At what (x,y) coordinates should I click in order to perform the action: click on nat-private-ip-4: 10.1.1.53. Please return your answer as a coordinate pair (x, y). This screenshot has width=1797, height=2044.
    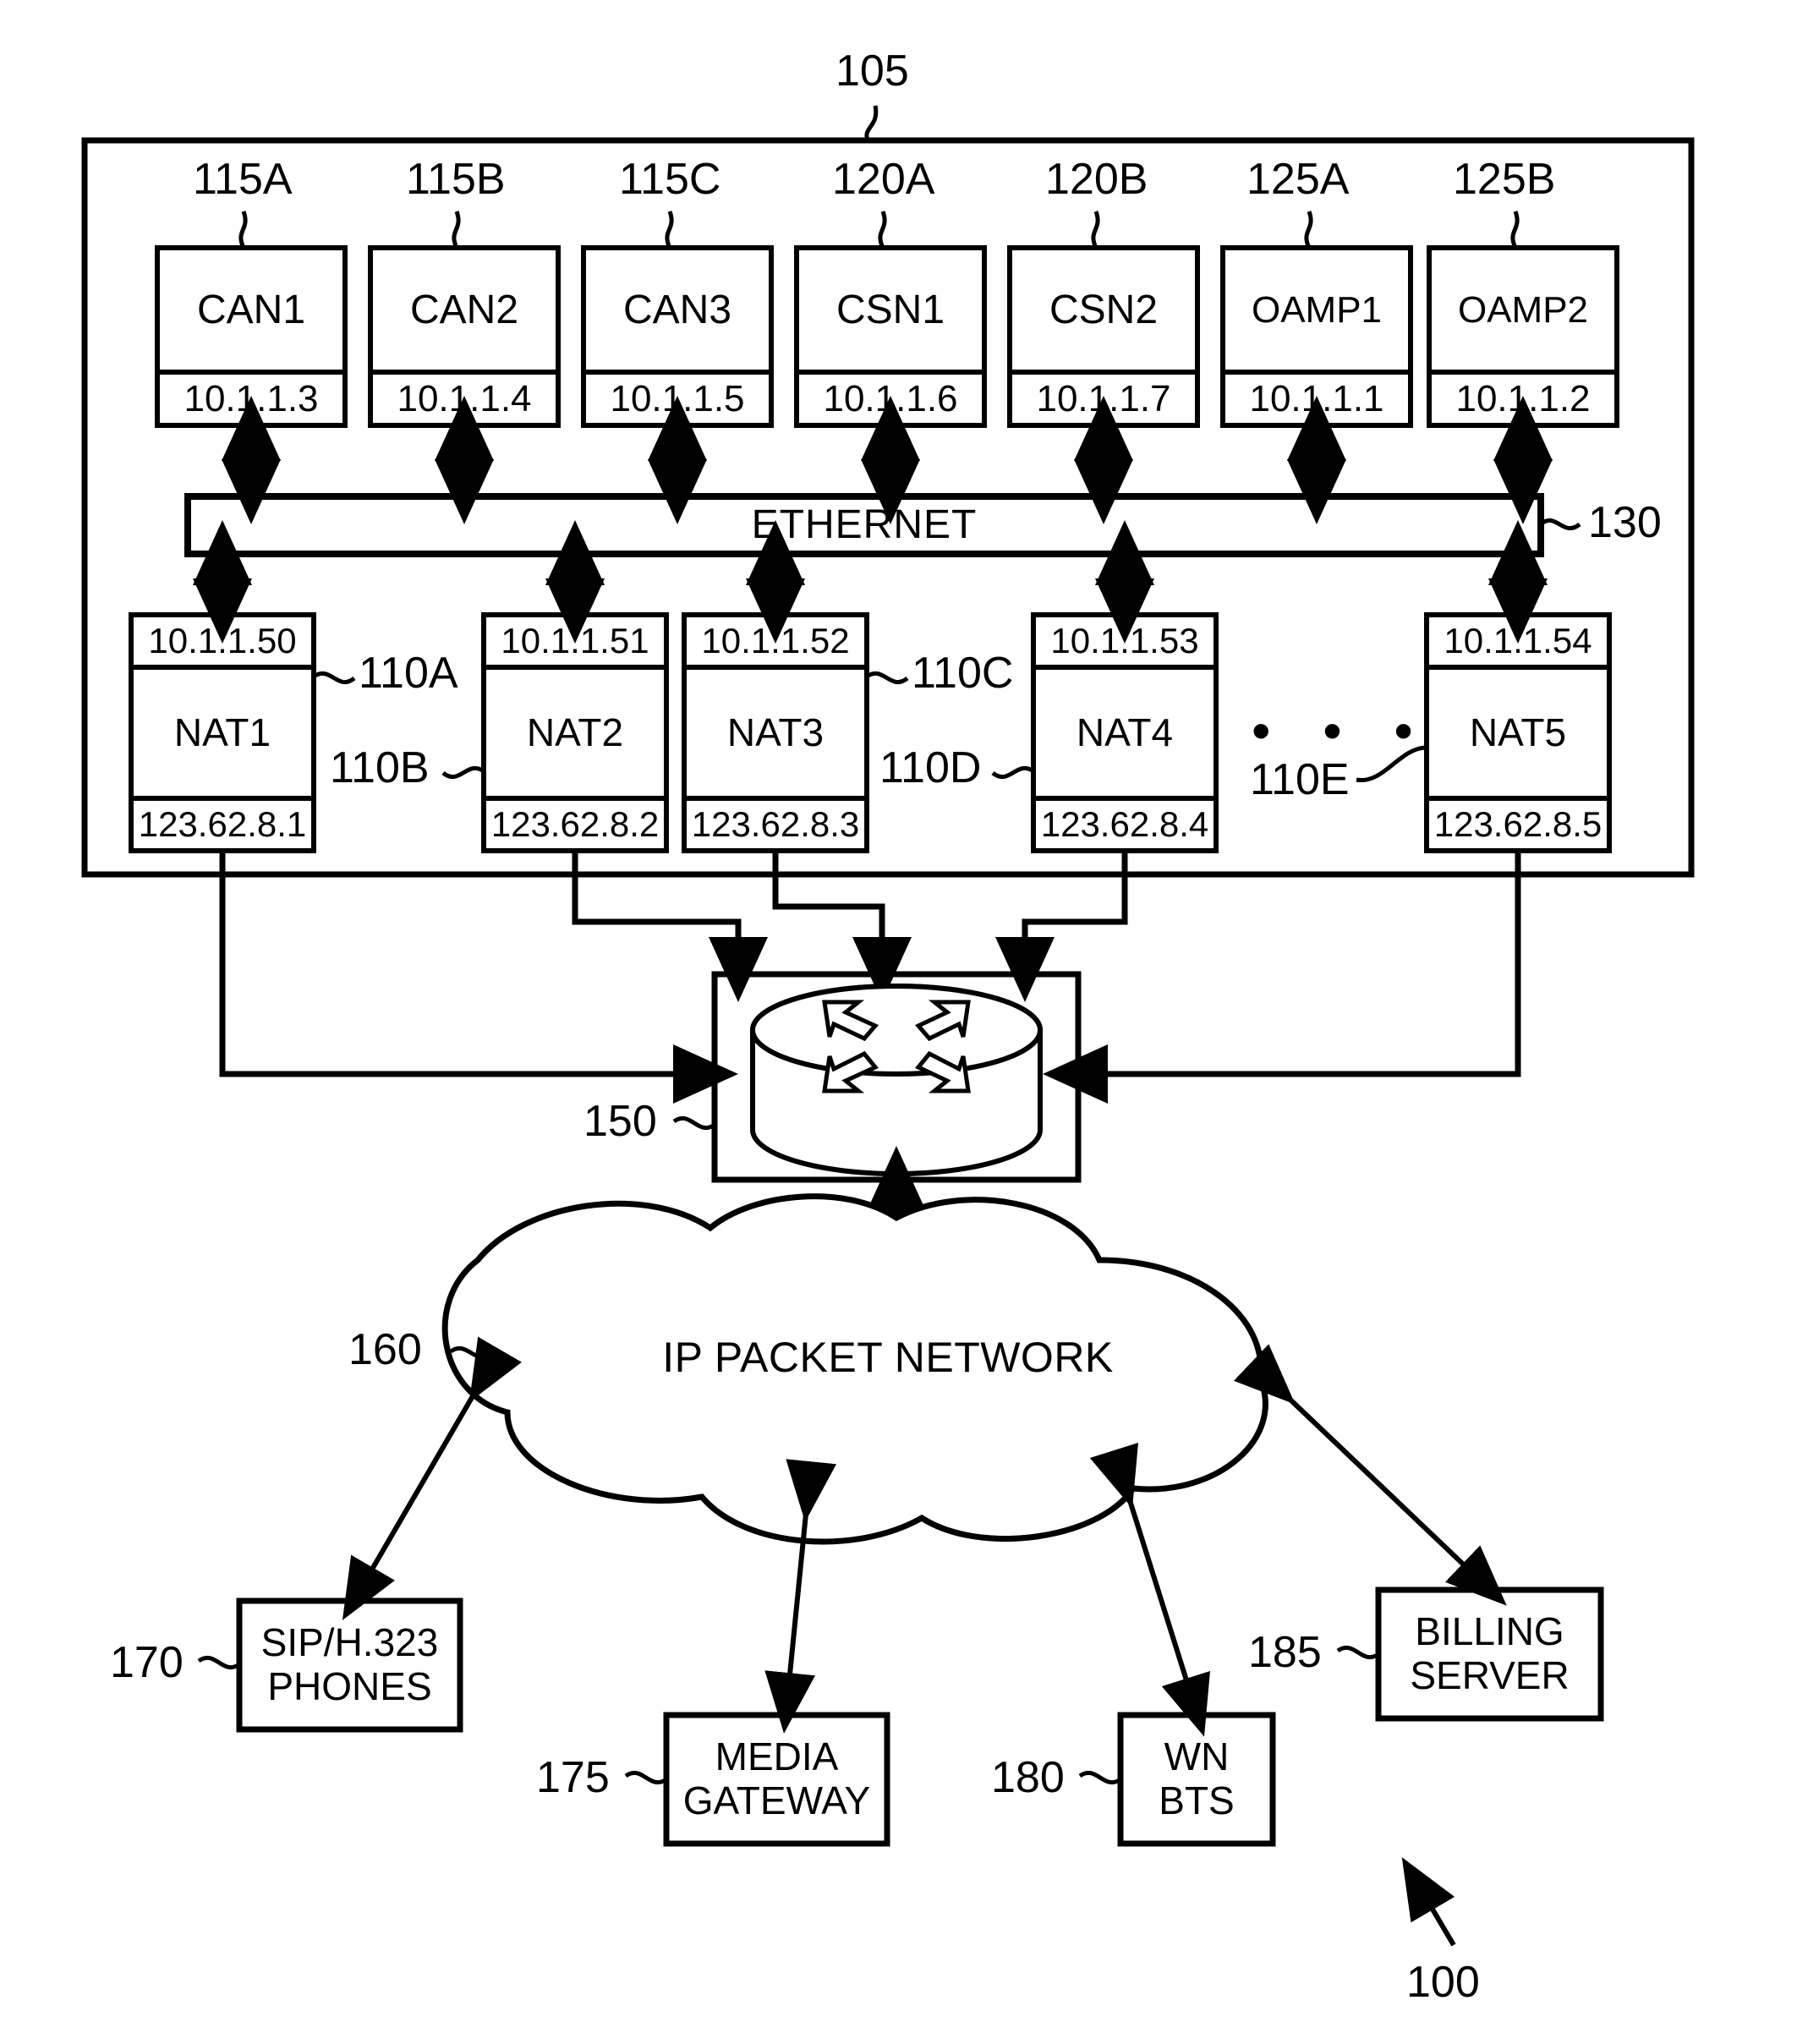
    Looking at the image, I should click on (1124, 641).